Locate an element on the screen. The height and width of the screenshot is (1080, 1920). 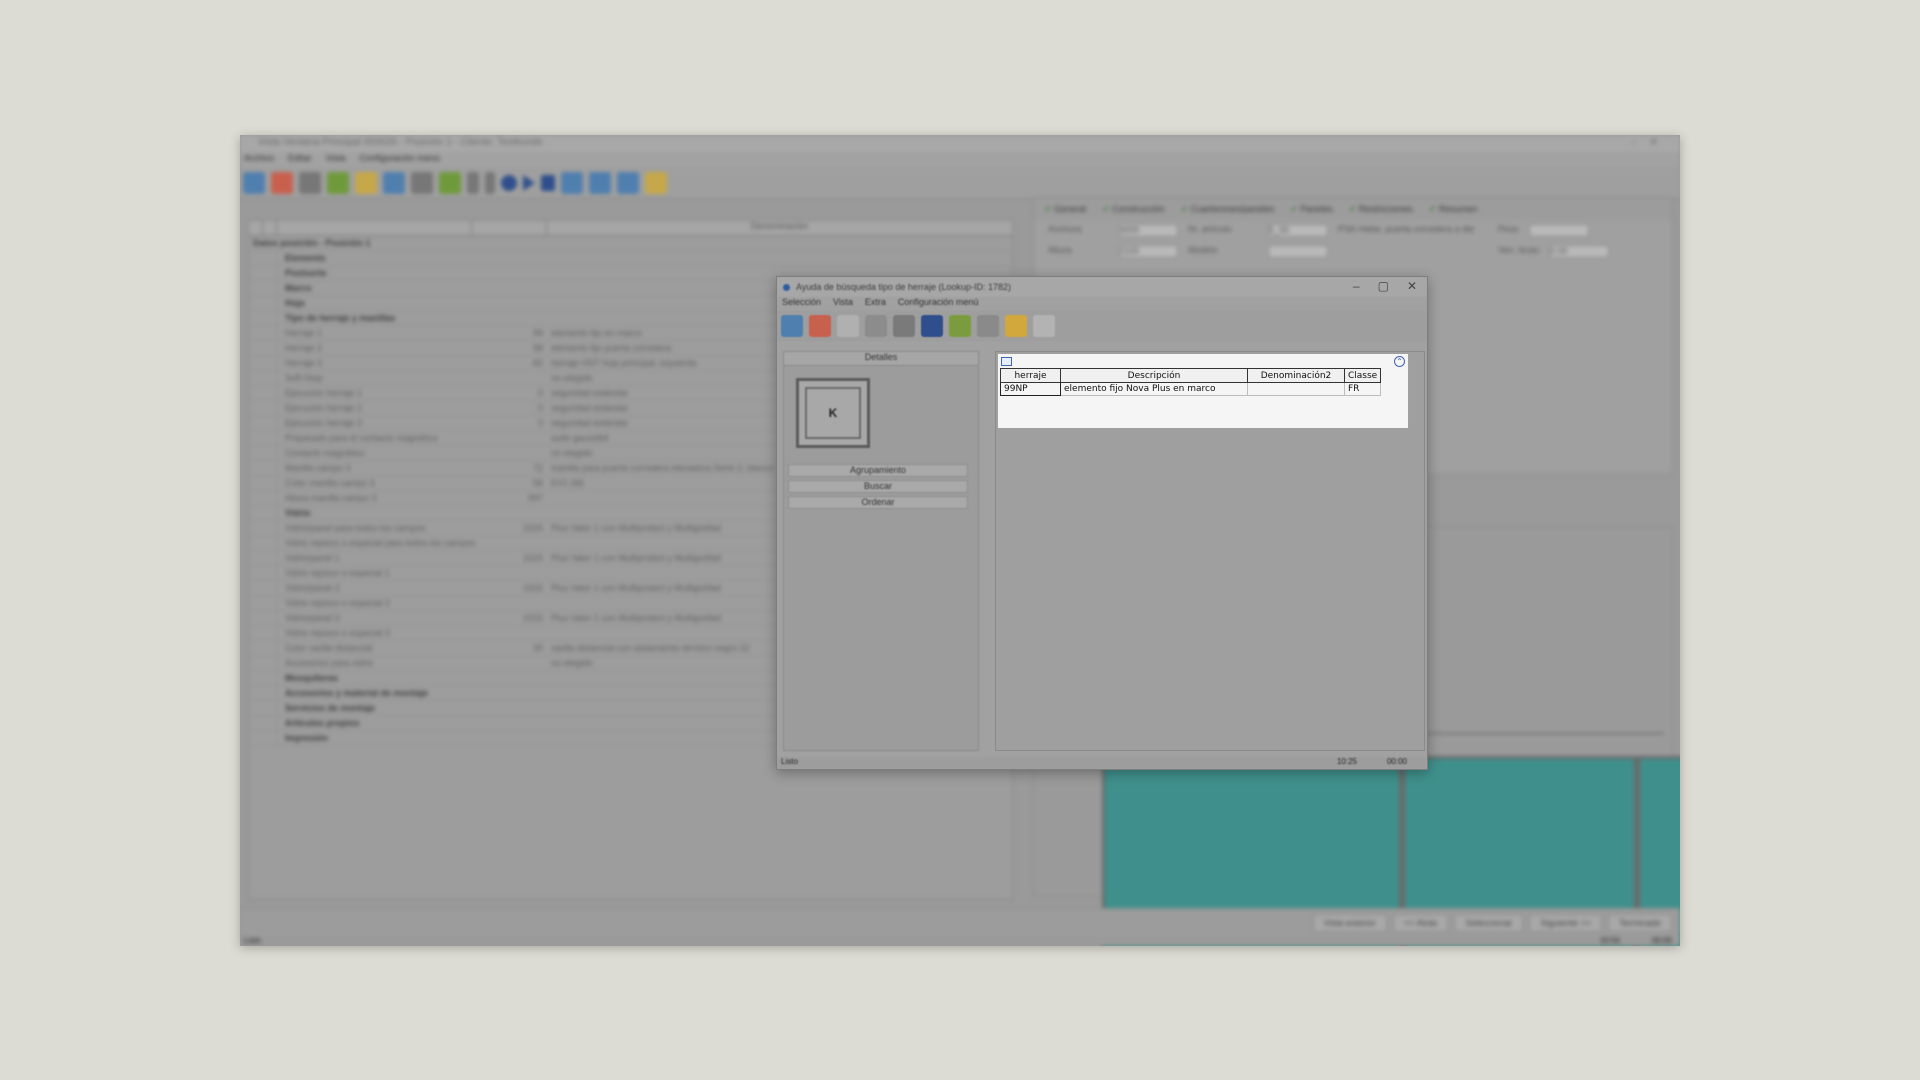
tree-row-value: 997 is located at coordinates (509, 498).